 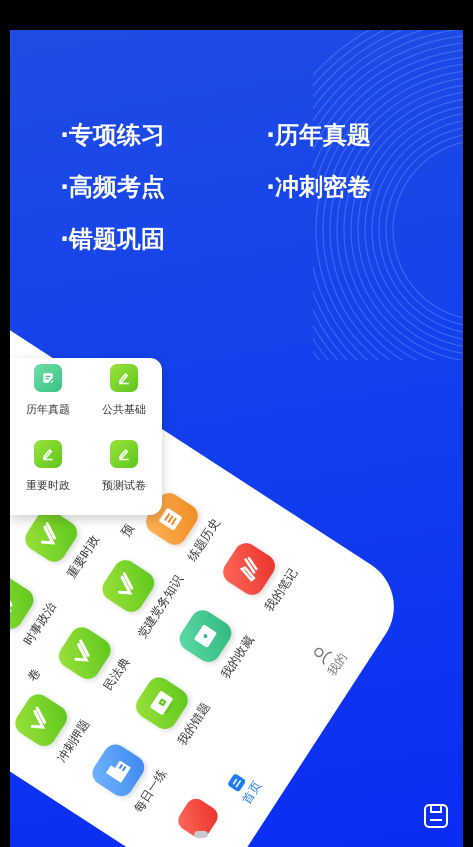 What do you see at coordinates (281, 590) in the screenshot?
I see `item-label: 我的笔记` at bounding box center [281, 590].